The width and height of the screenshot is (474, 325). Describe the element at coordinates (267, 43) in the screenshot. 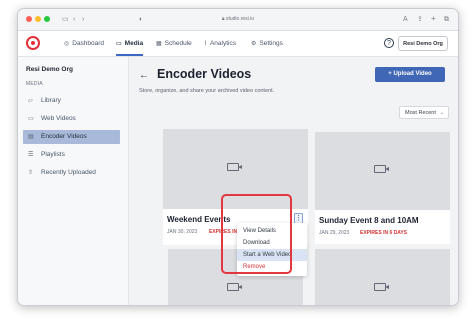

I see `nav-settings: ⚙ Settings` at that location.